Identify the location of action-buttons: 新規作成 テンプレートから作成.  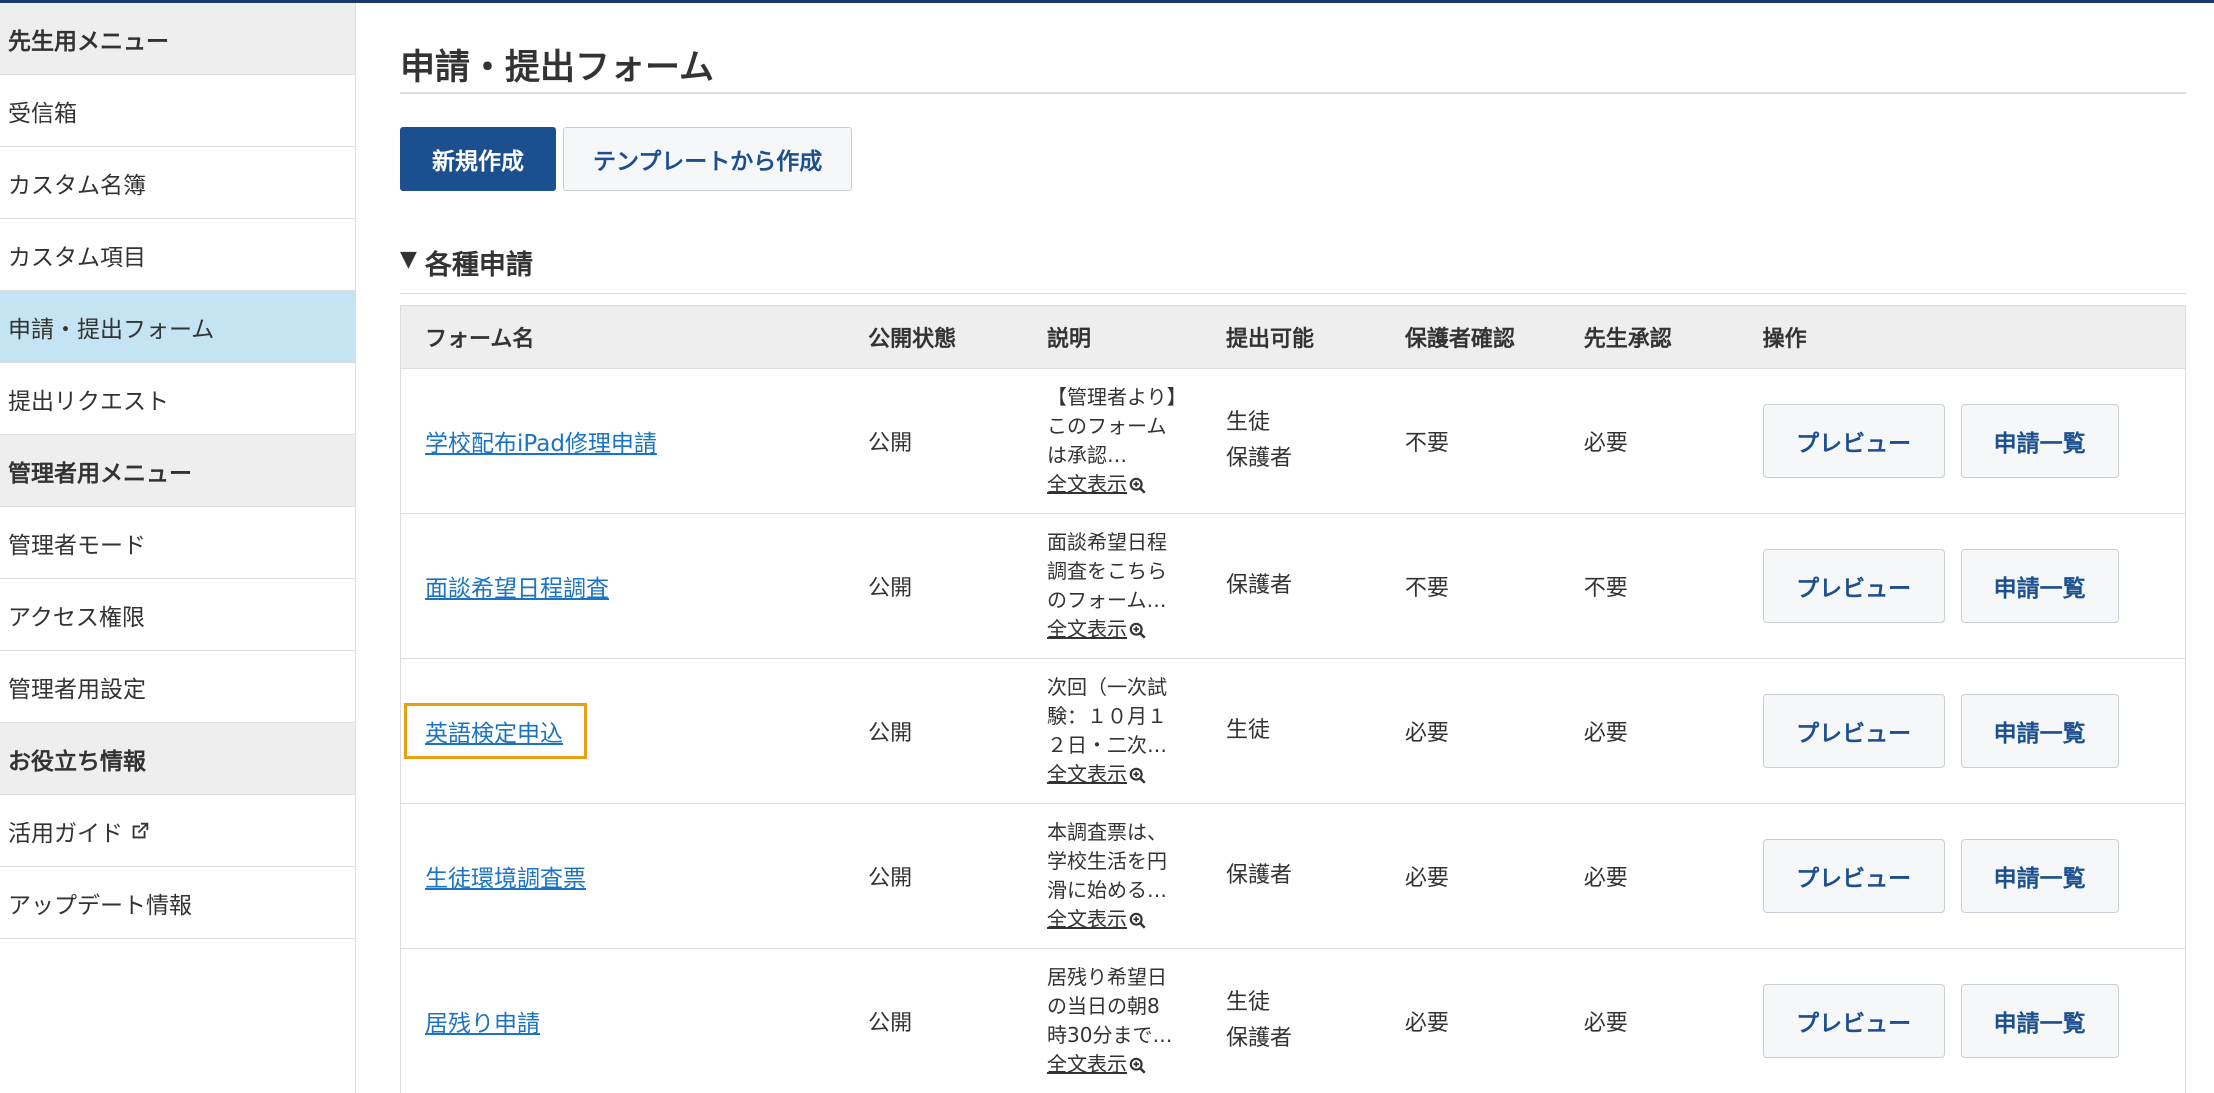
(626, 159).